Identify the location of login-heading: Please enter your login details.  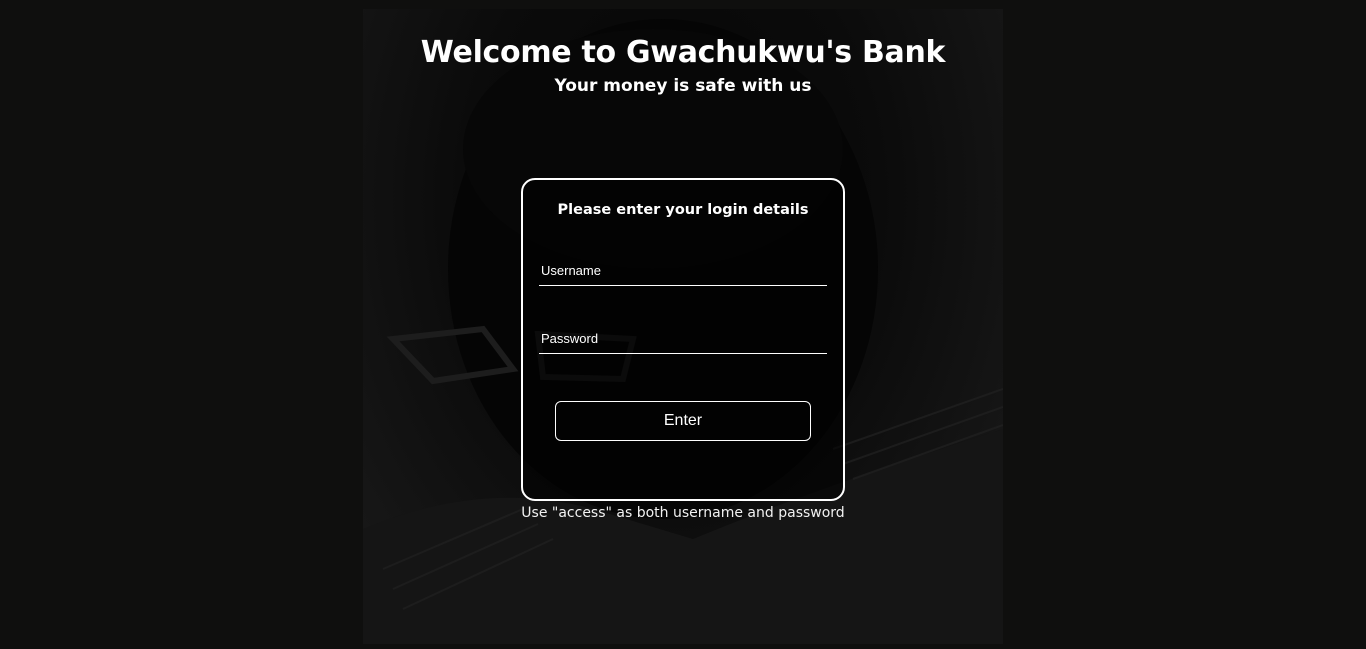
(683, 210).